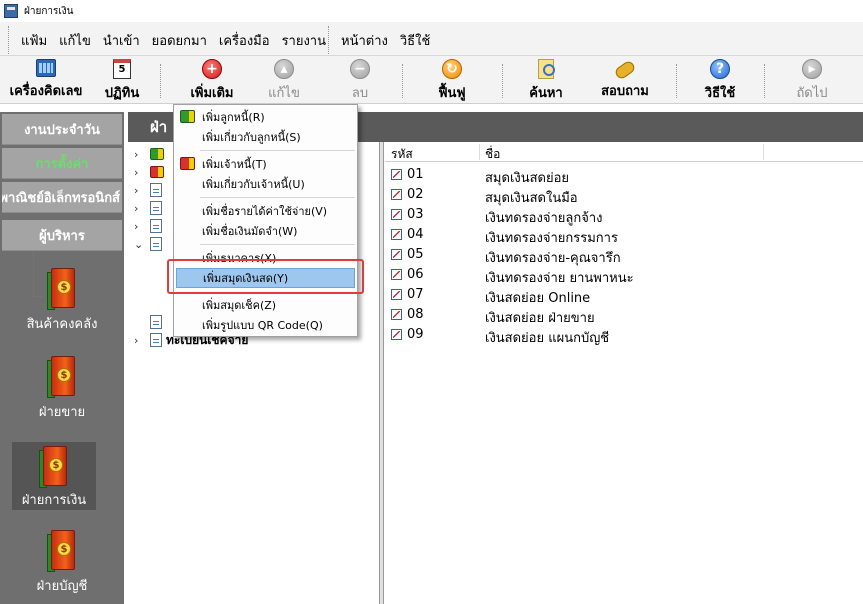 The height and width of the screenshot is (604, 863). Describe the element at coordinates (121, 40) in the screenshot. I see `menu-import: นำเข้า` at that location.